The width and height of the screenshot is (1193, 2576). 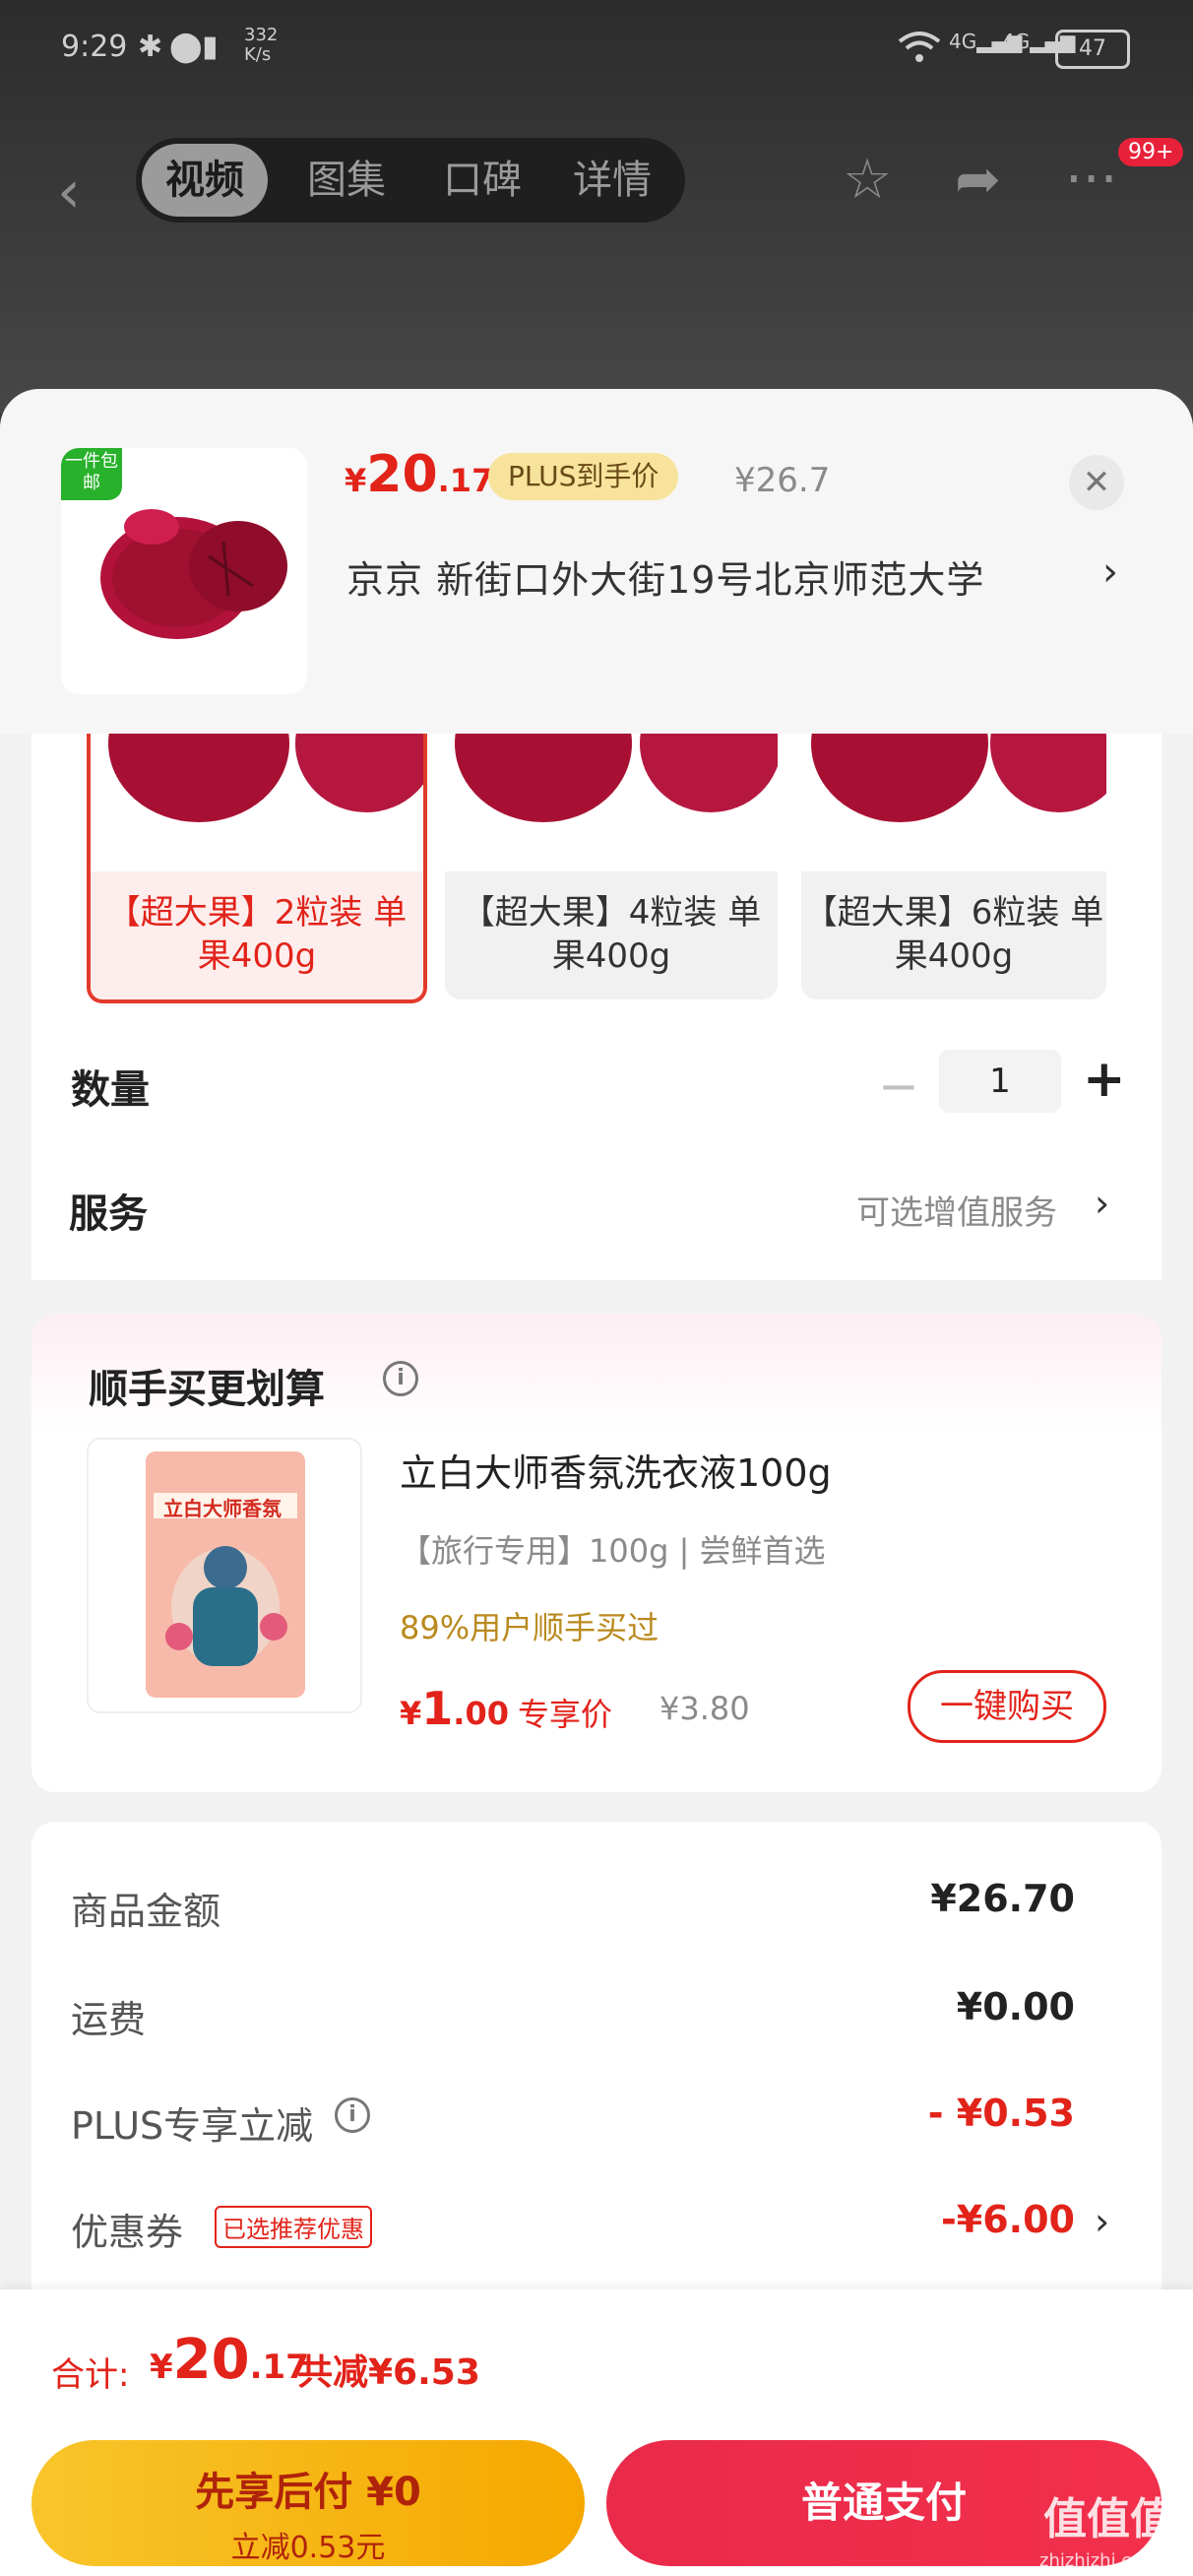 I want to click on price-integer: 1, so click(x=437, y=1708).